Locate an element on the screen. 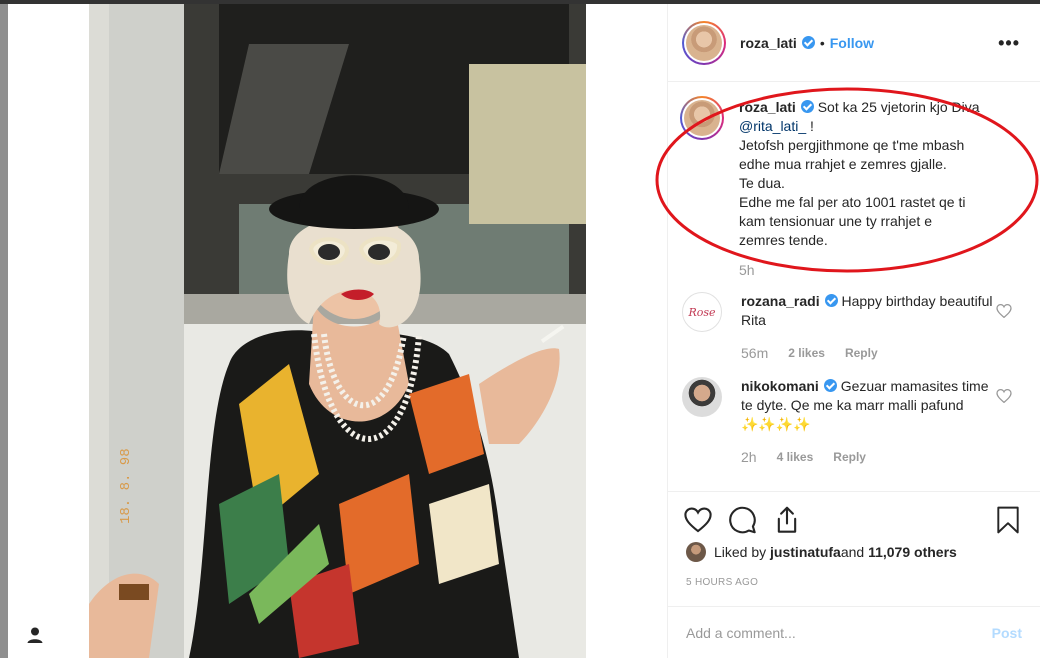 The height and width of the screenshot is (658, 1040). rose-logo-text: Rose is located at coordinates (702, 312).